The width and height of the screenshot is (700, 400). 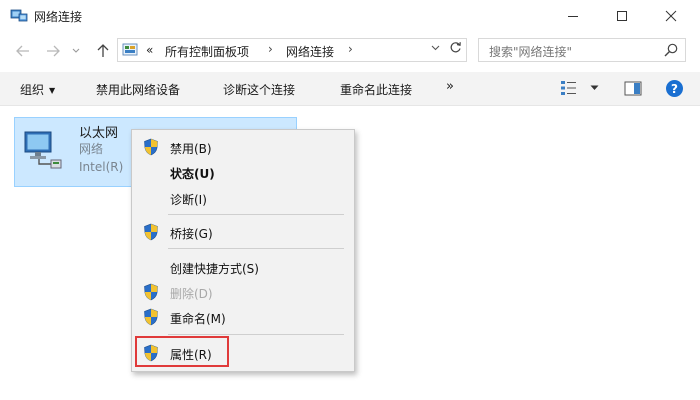 What do you see at coordinates (376, 89) in the screenshot?
I see `rename-connection-button: 重命名此连接` at bounding box center [376, 89].